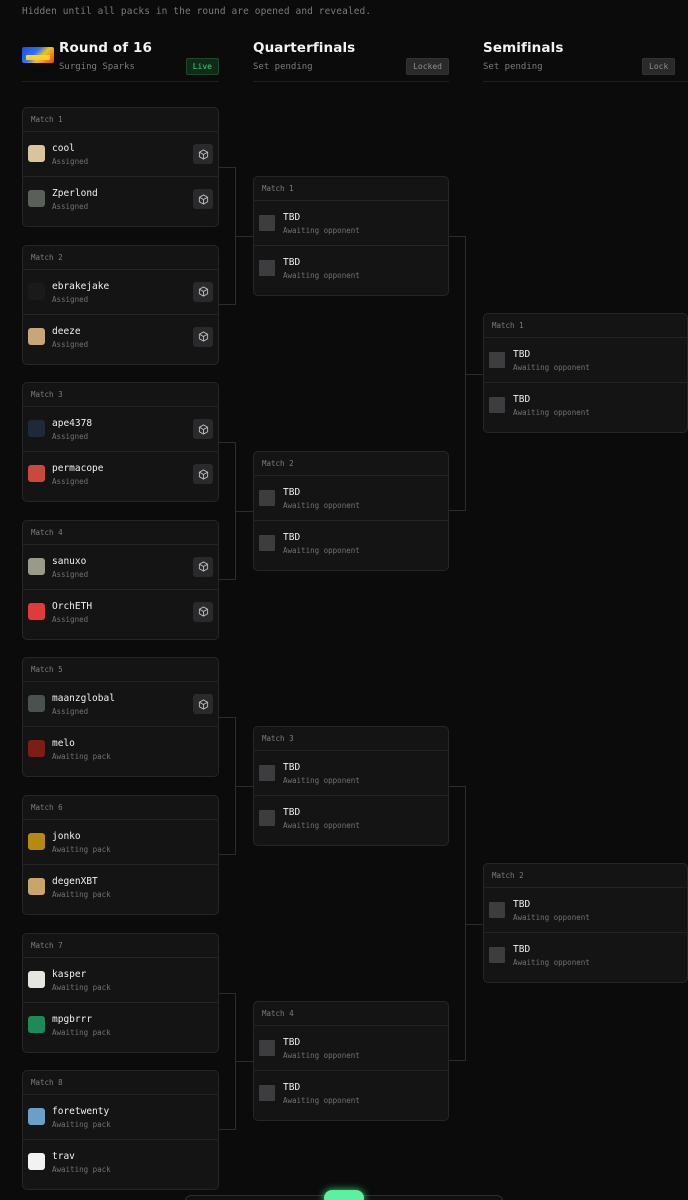  What do you see at coordinates (36, 429) in the screenshot?
I see `ape4378-avatar` at bounding box center [36, 429].